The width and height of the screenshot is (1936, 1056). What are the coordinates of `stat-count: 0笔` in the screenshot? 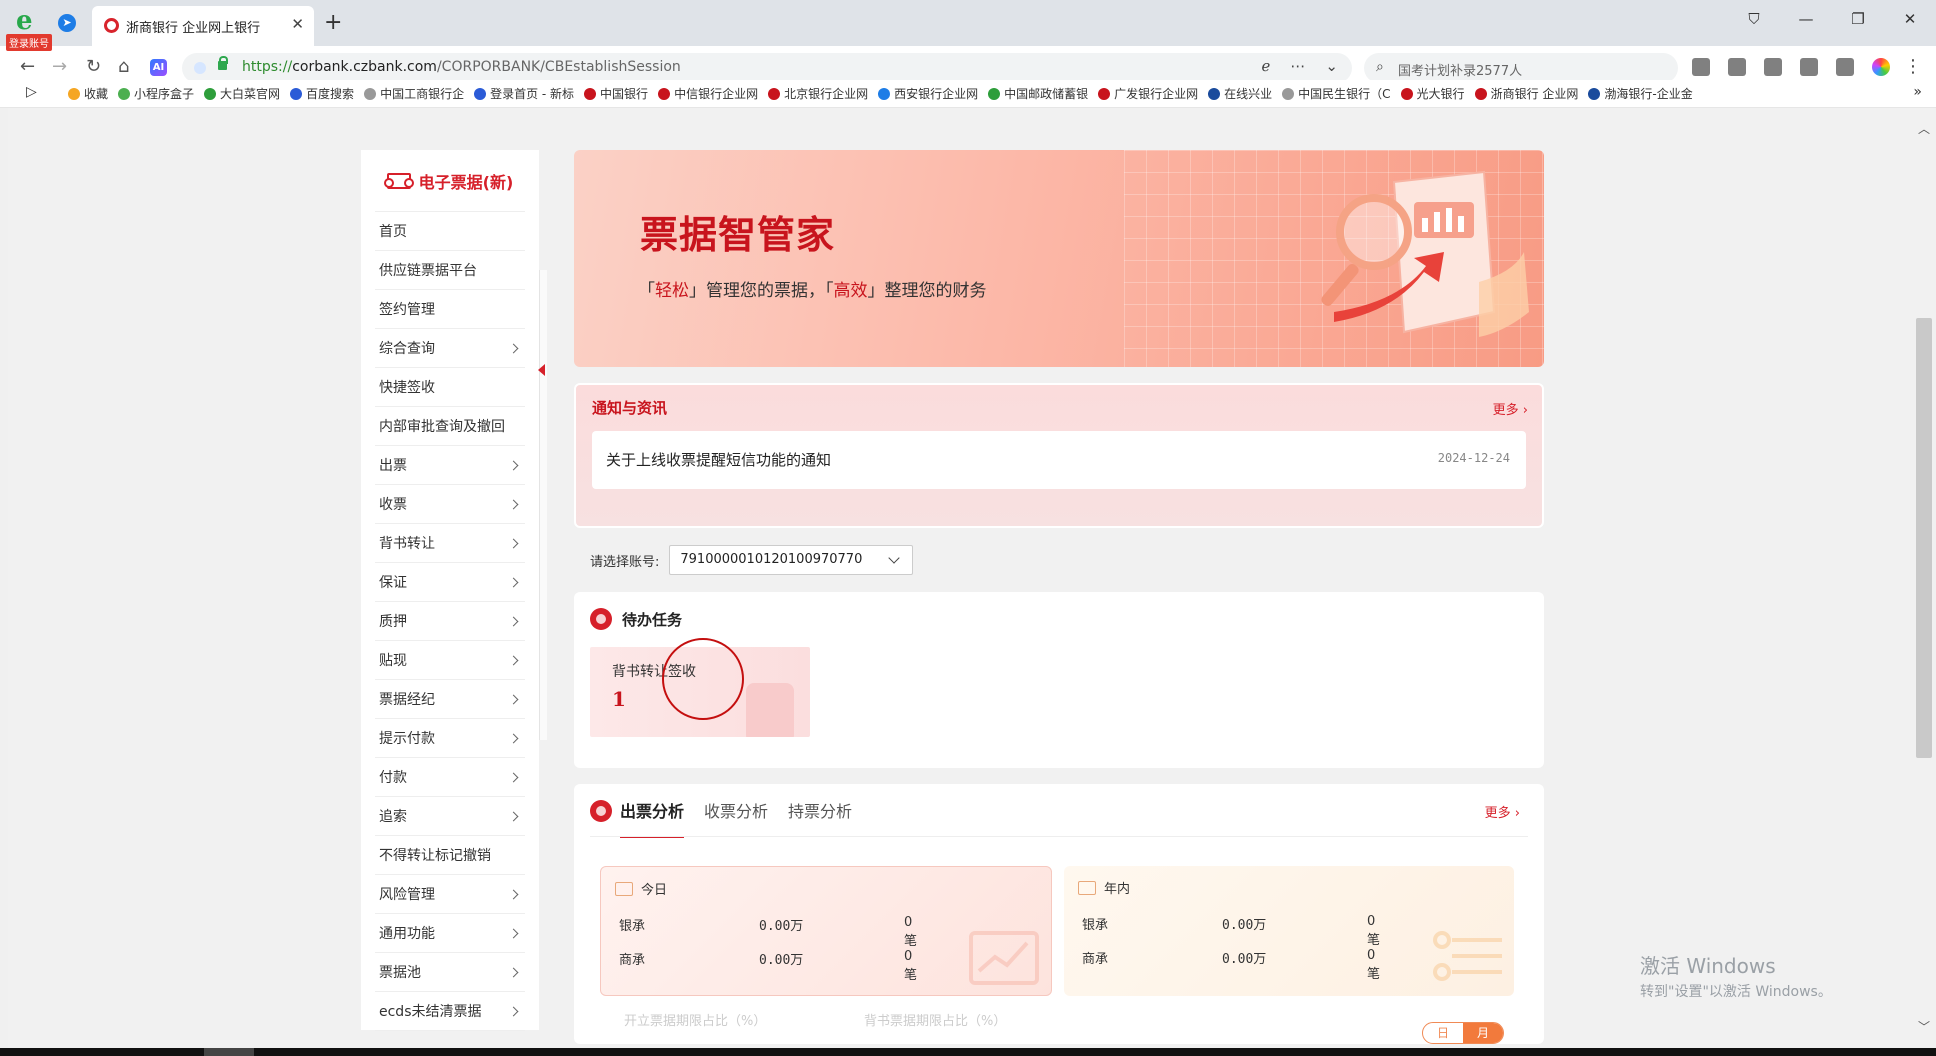 It's located at (1374, 931).